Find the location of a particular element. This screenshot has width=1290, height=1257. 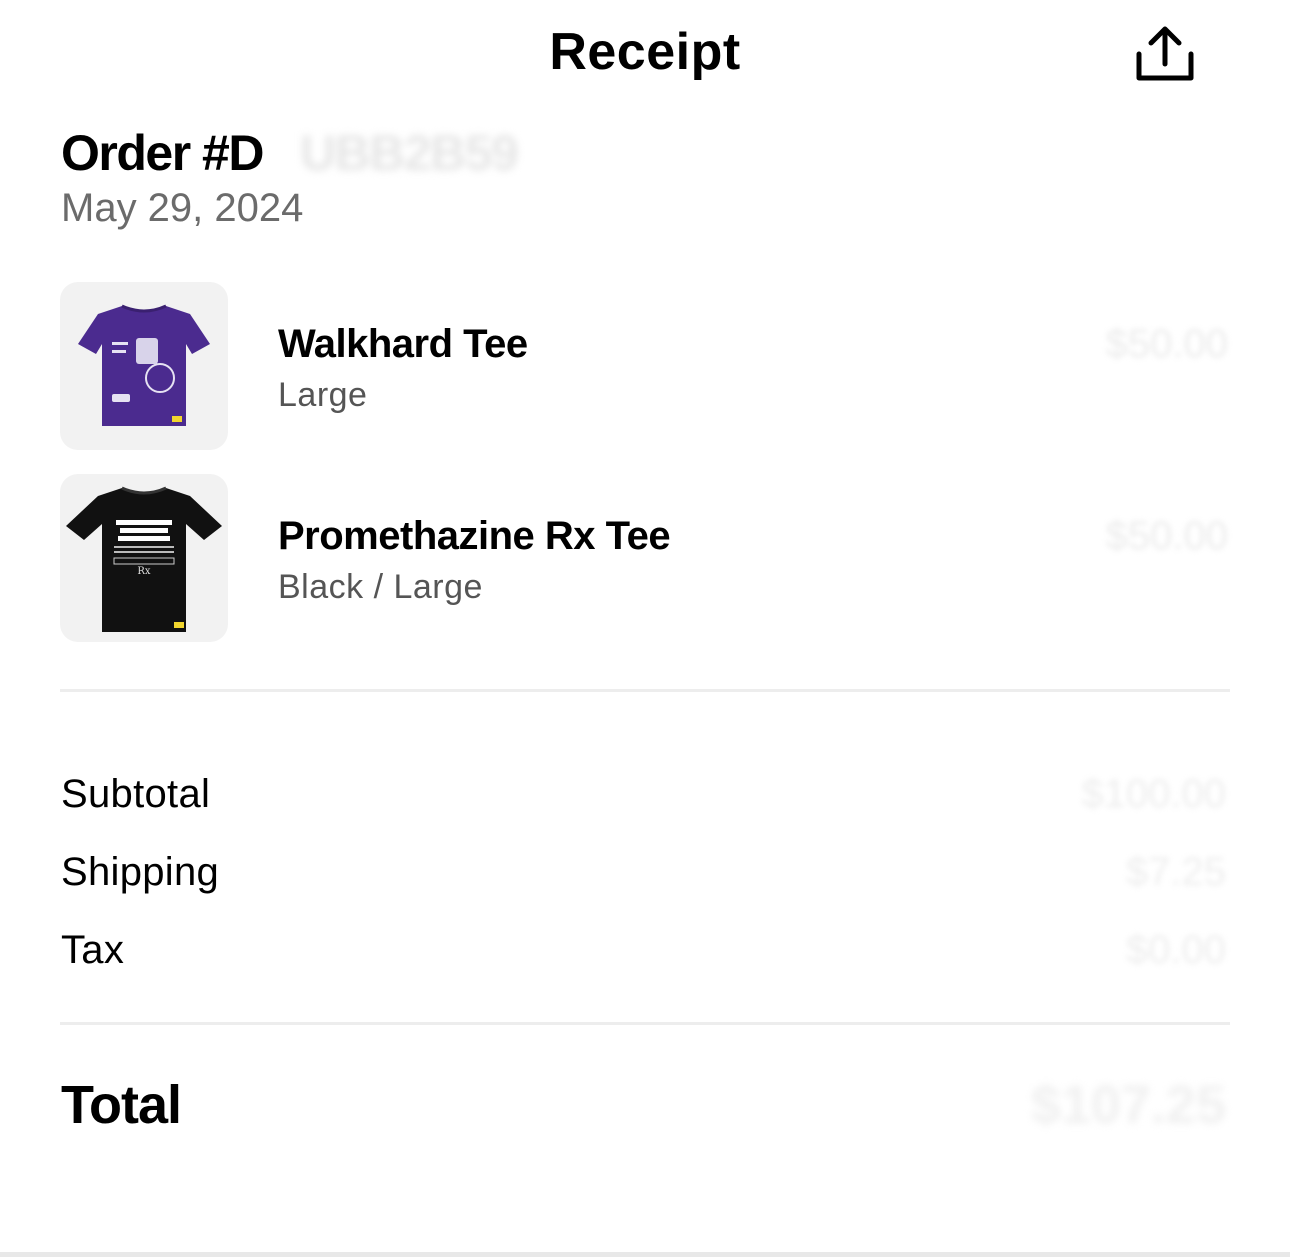

share-button is located at coordinates (1165, 55).